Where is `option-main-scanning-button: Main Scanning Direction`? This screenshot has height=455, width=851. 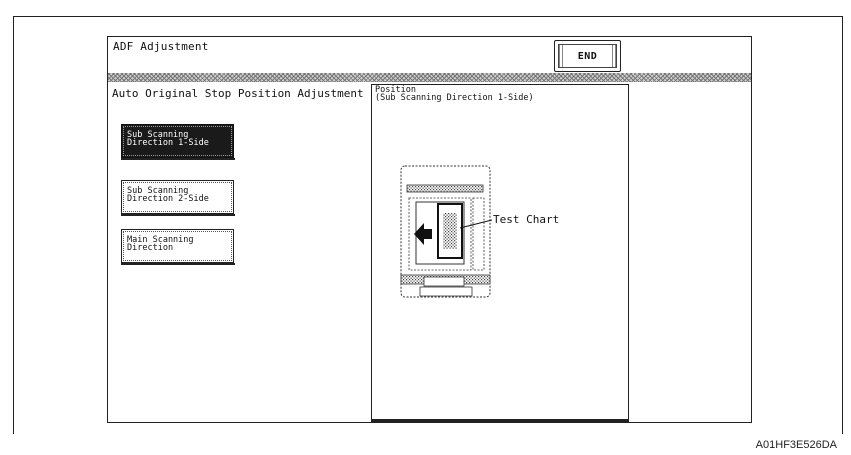 option-main-scanning-button: Main Scanning Direction is located at coordinates (178, 247).